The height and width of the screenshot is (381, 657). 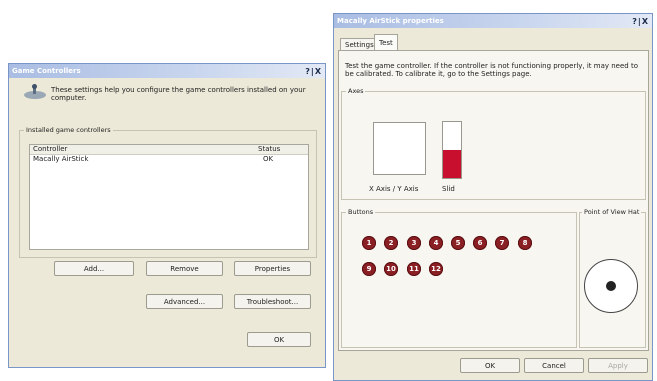 What do you see at coordinates (480, 243) in the screenshot?
I see `button-indicator: 6` at bounding box center [480, 243].